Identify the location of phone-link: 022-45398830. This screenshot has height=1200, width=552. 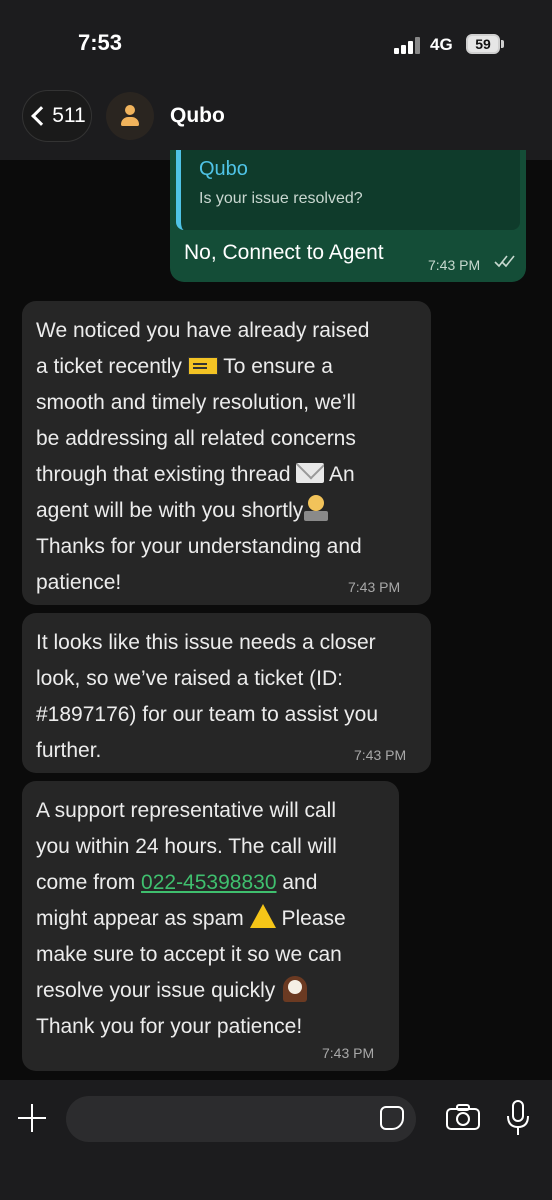
(208, 882).